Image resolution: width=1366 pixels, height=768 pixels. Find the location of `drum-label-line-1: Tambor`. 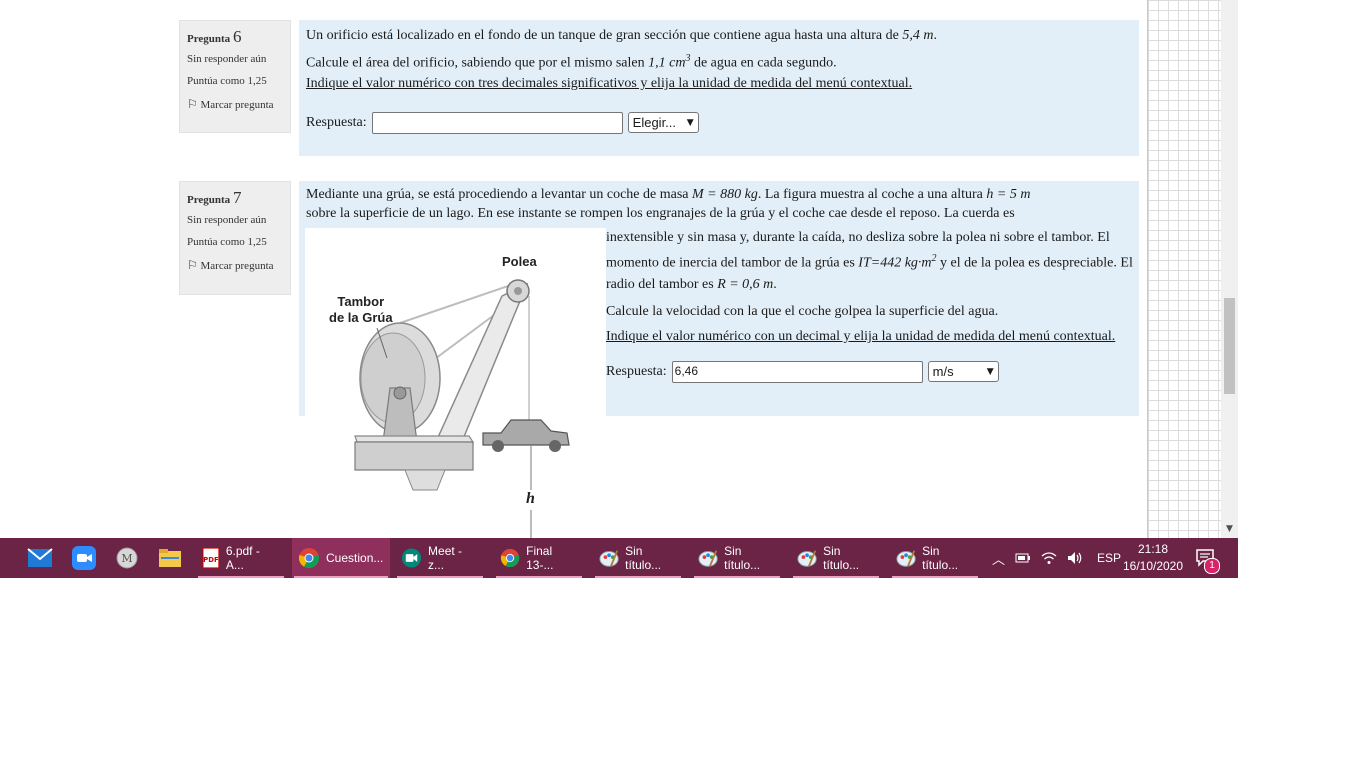

drum-label-line-1: Tambor is located at coordinates (361, 301).